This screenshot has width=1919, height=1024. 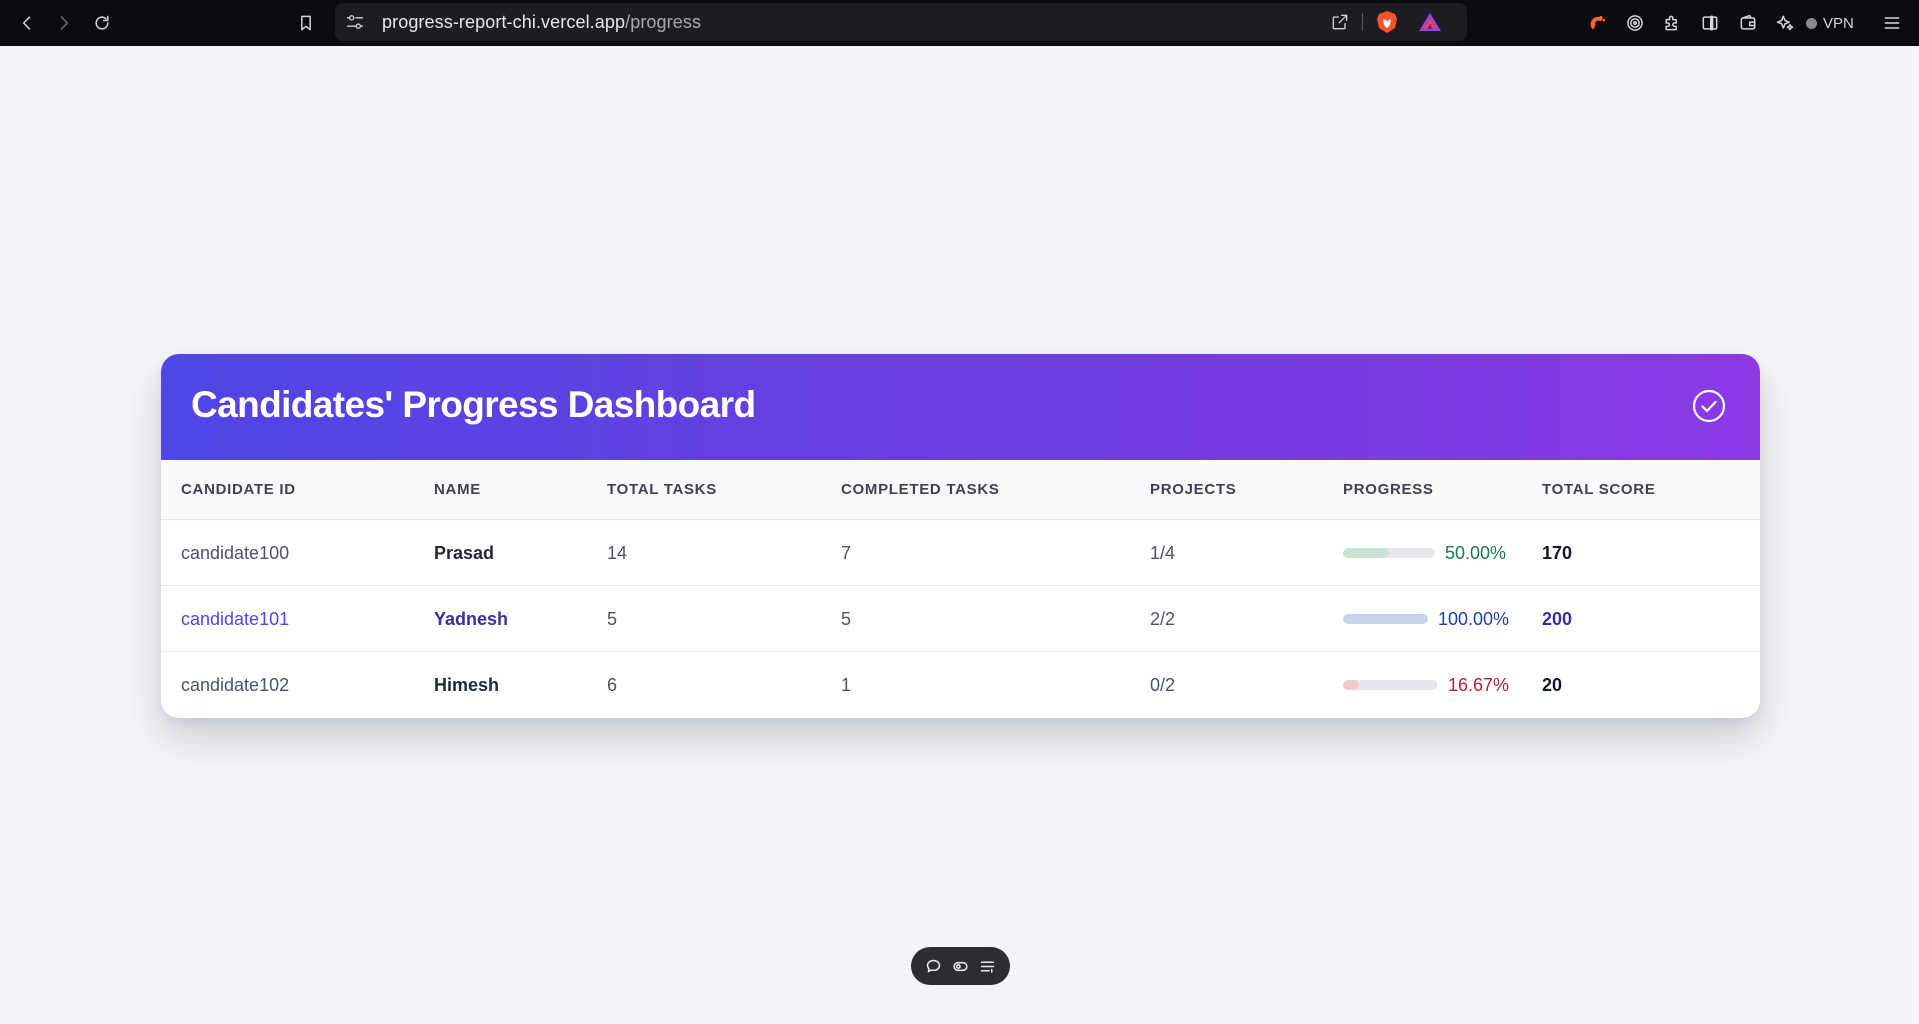 What do you see at coordinates (960, 685) in the screenshot?
I see `table-row: candidate102 Himesh 6 1 0/2 16.67% 20` at bounding box center [960, 685].